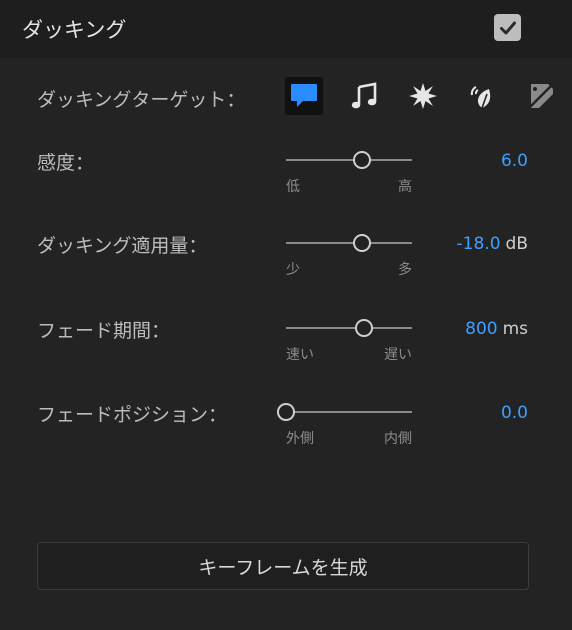 This screenshot has width=572, height=630. What do you see at coordinates (515, 329) in the screenshot?
I see `fade-duration-value-unit: ms` at bounding box center [515, 329].